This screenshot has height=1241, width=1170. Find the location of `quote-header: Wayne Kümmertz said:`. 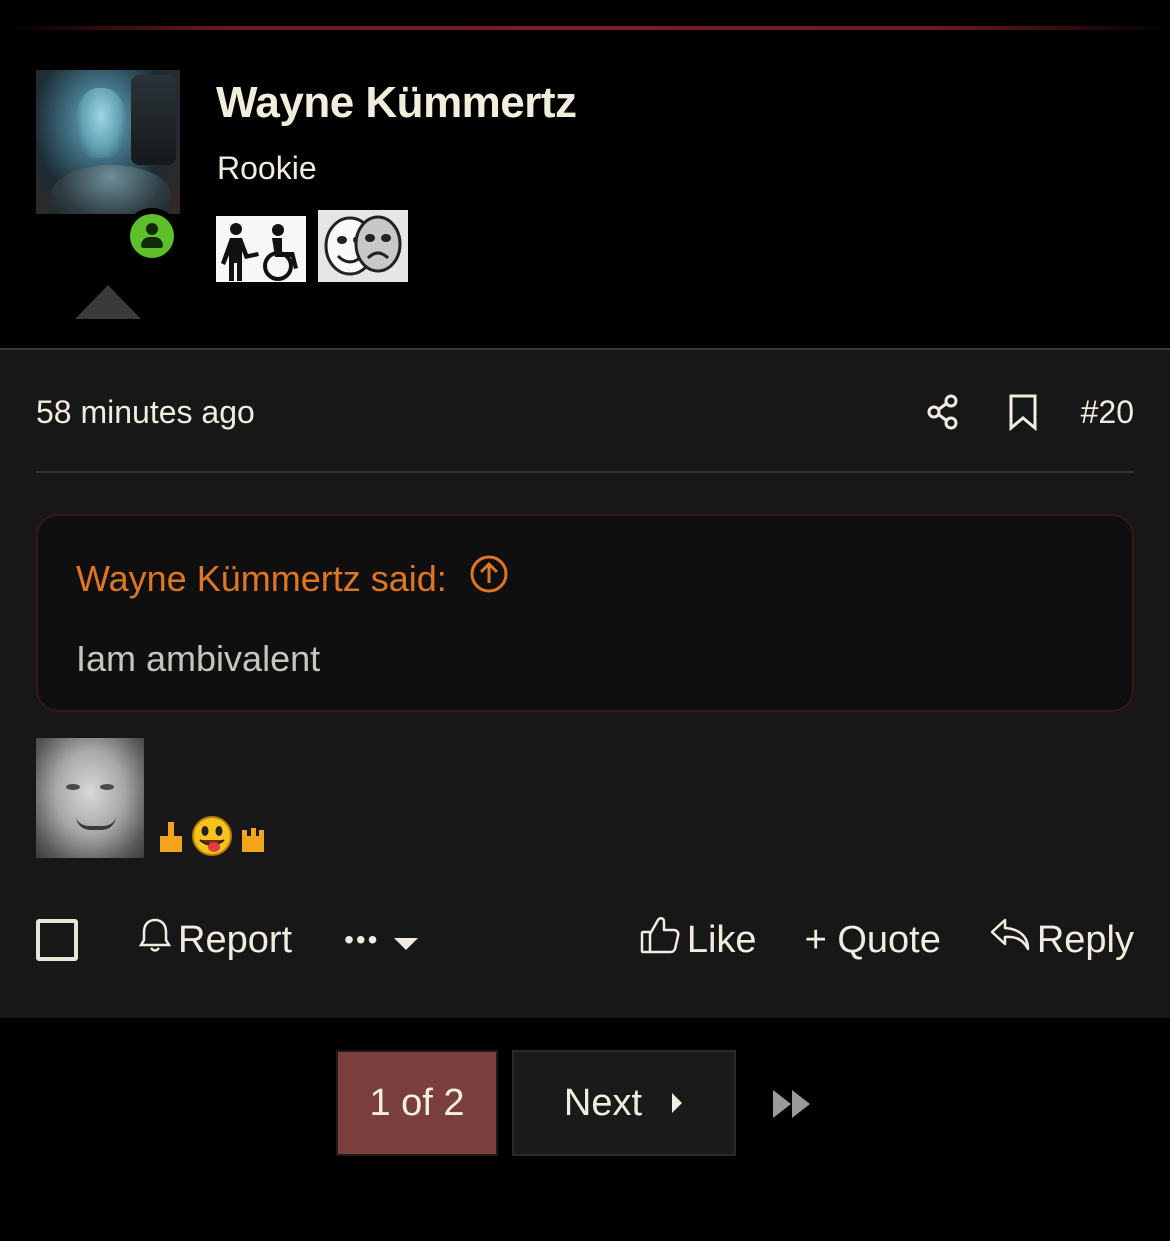

quote-header: Wayne Kümmertz said: is located at coordinates (292, 578).